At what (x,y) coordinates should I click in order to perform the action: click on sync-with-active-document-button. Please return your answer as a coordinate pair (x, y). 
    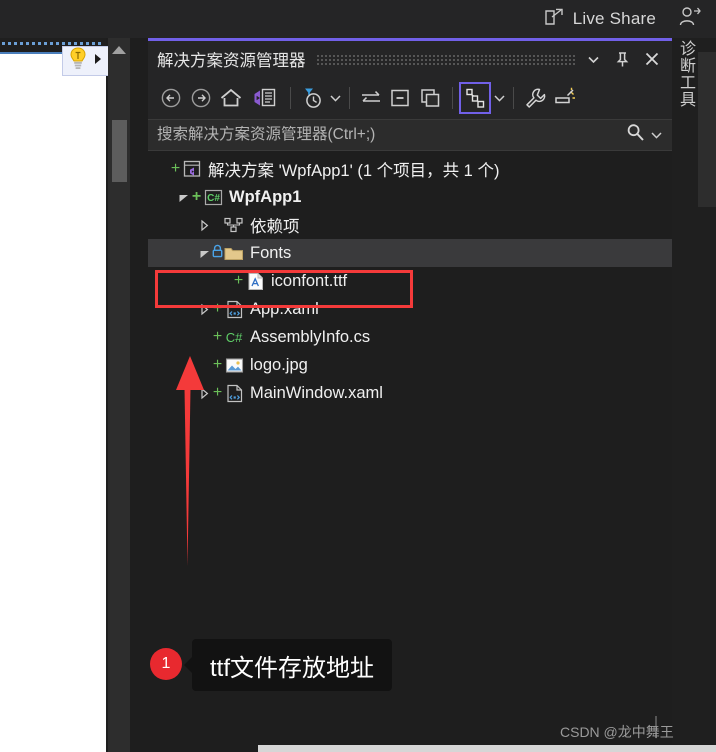
    Looking at the image, I should click on (371, 98).